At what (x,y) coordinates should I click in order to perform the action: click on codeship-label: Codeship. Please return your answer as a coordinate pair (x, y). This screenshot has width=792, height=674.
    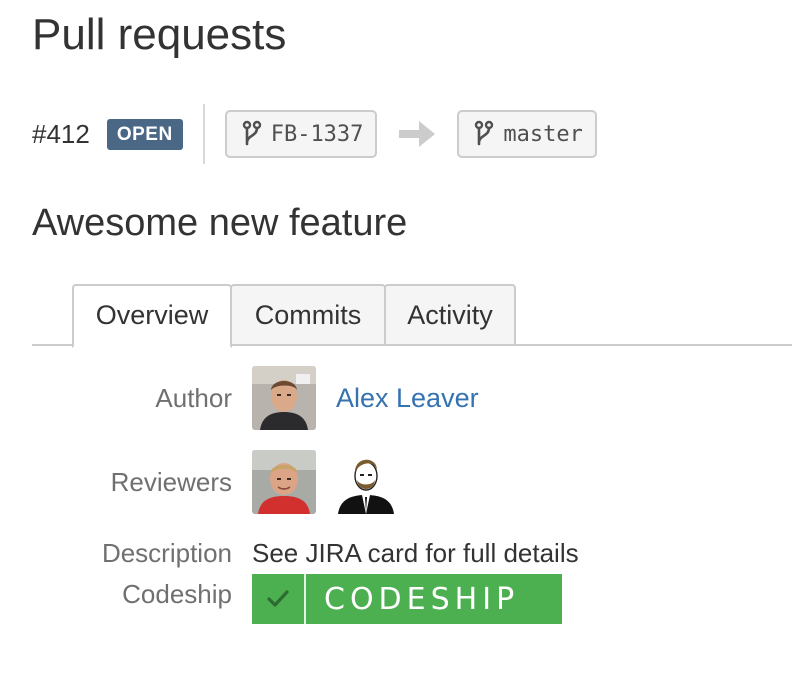
    Looking at the image, I should click on (177, 594).